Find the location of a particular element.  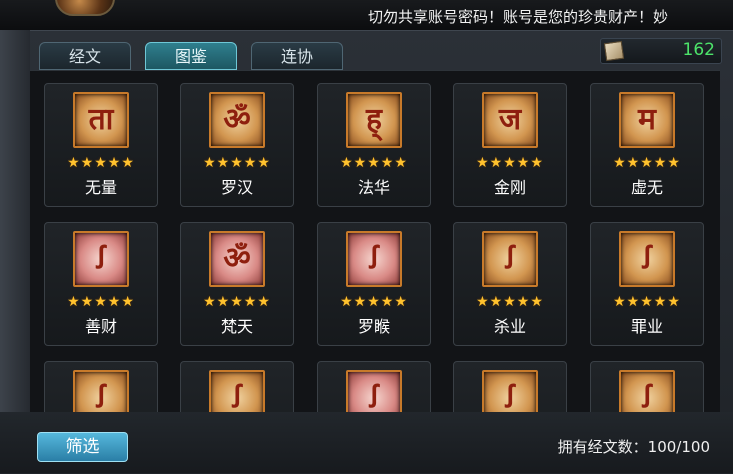

codex-card: ता ★★★★★ 无量 is located at coordinates (101, 145).